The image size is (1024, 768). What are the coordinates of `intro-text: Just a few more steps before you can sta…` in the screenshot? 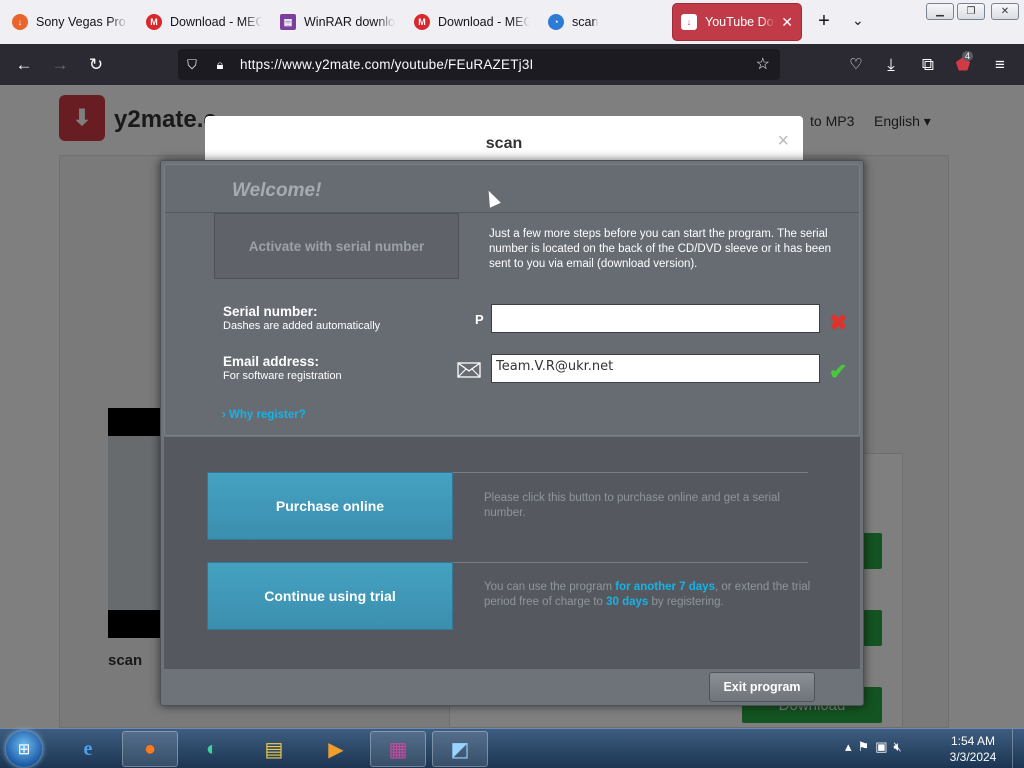 It's located at (660, 249).